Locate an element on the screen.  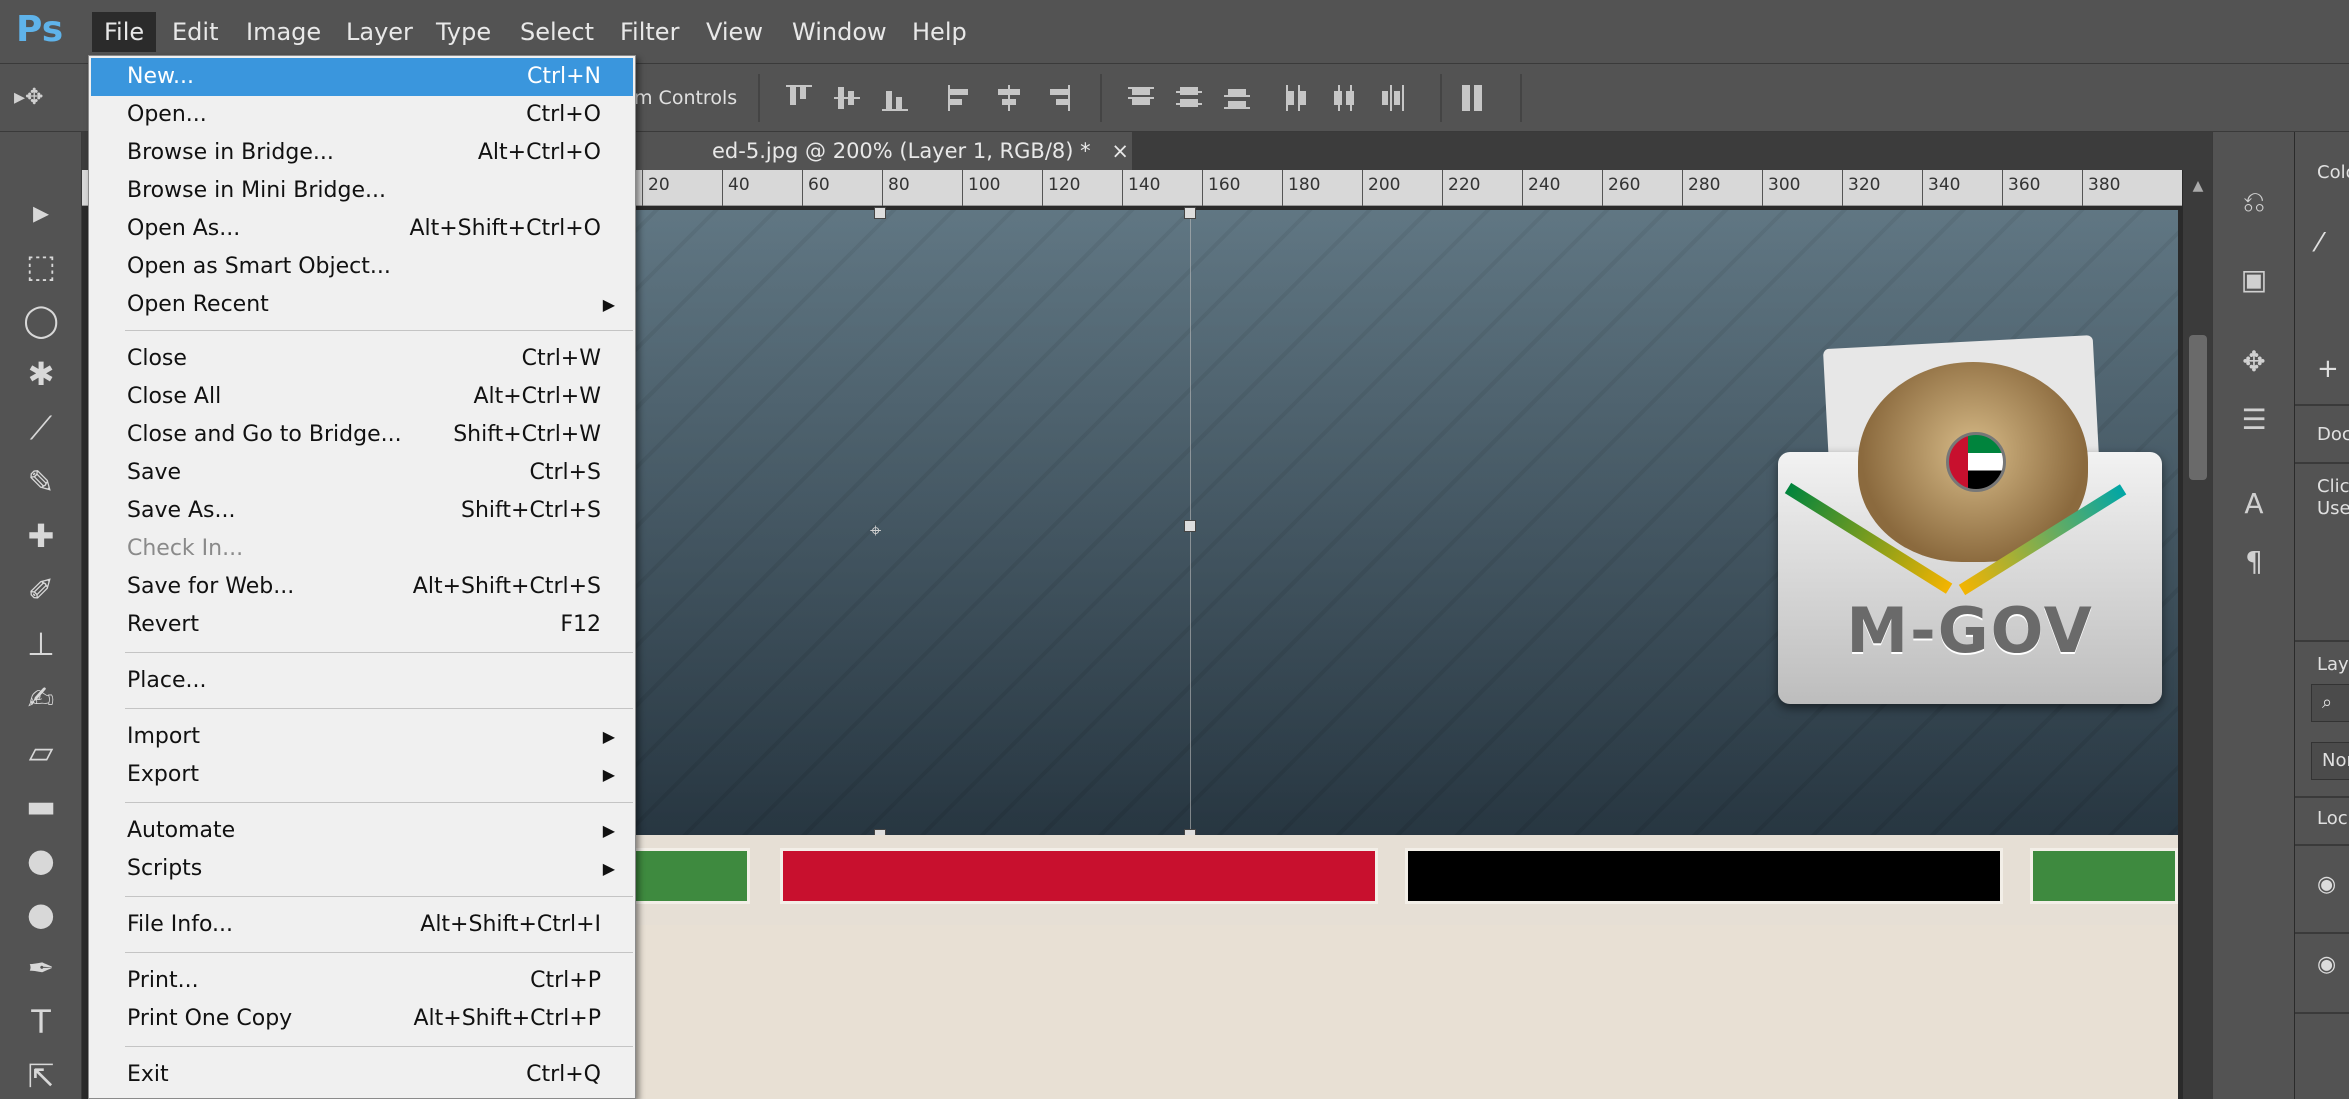
menu-item-revert: Revert F12 is located at coordinates (362, 625).